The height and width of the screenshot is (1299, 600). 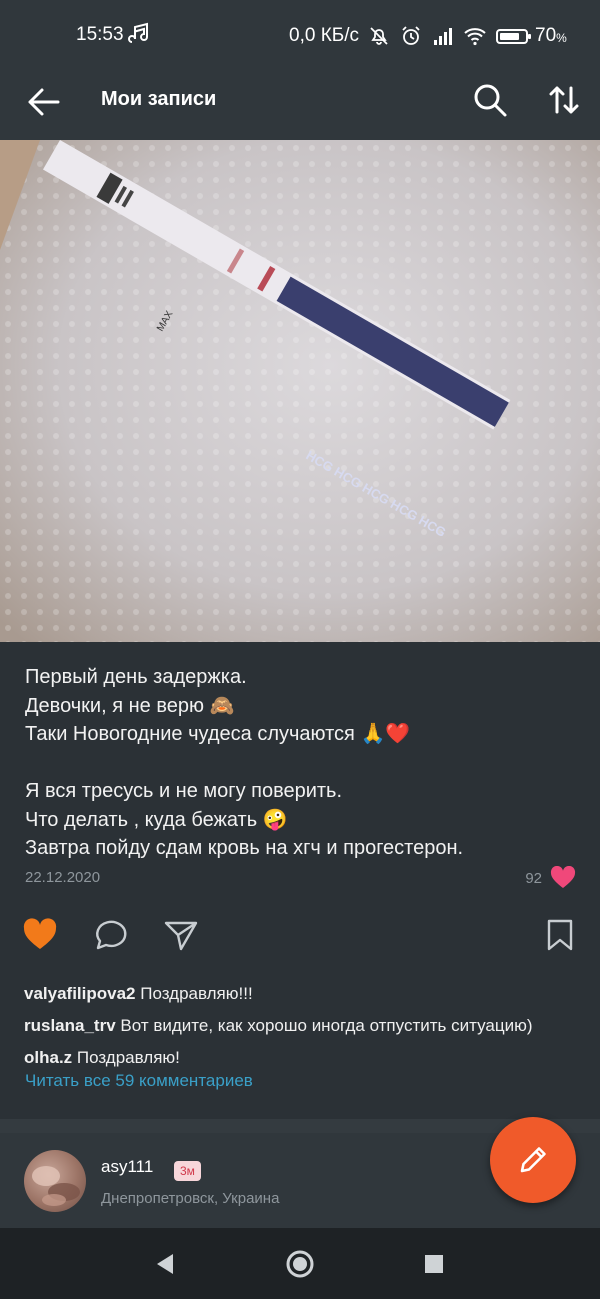 I want to click on like-heart-icon, so click(x=563, y=877).